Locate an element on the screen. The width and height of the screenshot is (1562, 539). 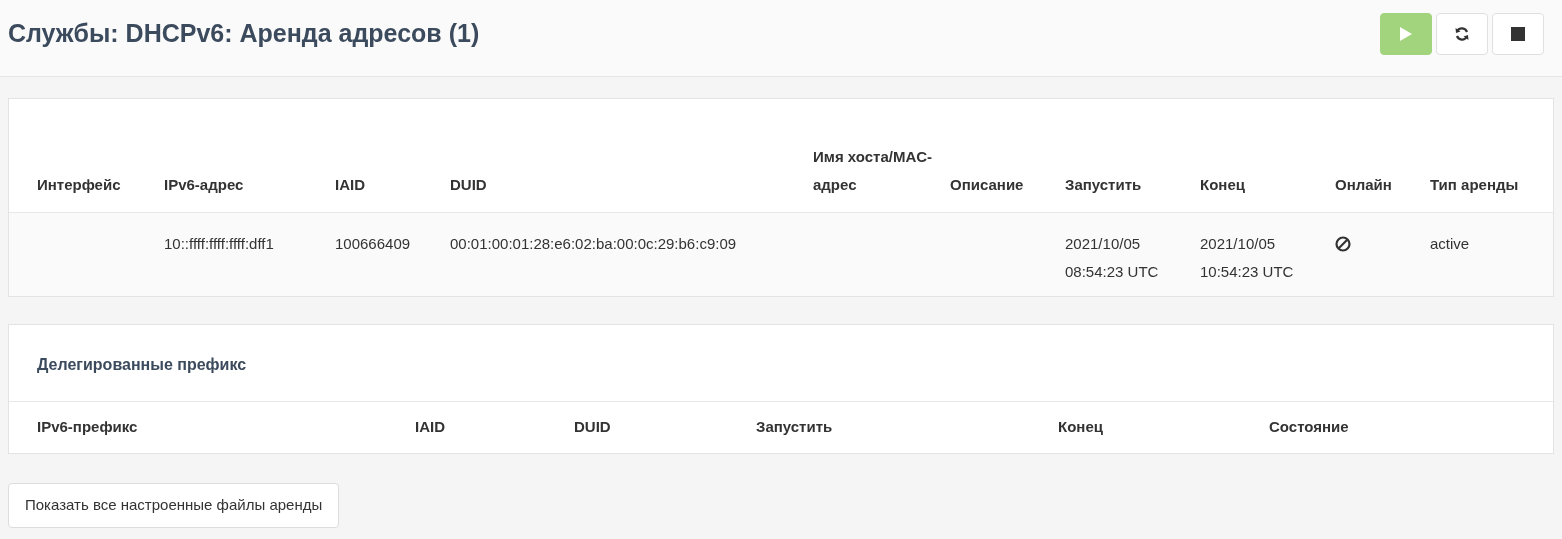
play-icon is located at coordinates (1406, 34).